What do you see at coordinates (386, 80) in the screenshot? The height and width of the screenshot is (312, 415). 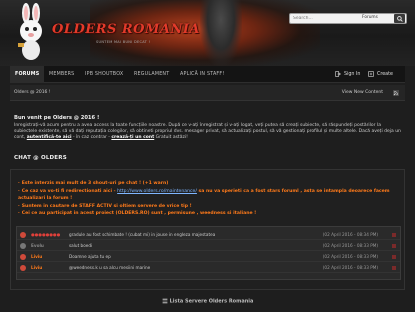 I see `create-account-link: Create Account` at bounding box center [386, 80].